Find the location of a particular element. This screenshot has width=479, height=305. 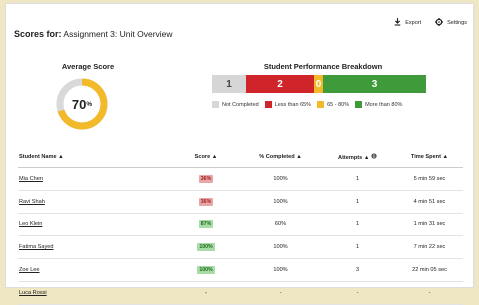

score-cell: - is located at coordinates (206, 293).